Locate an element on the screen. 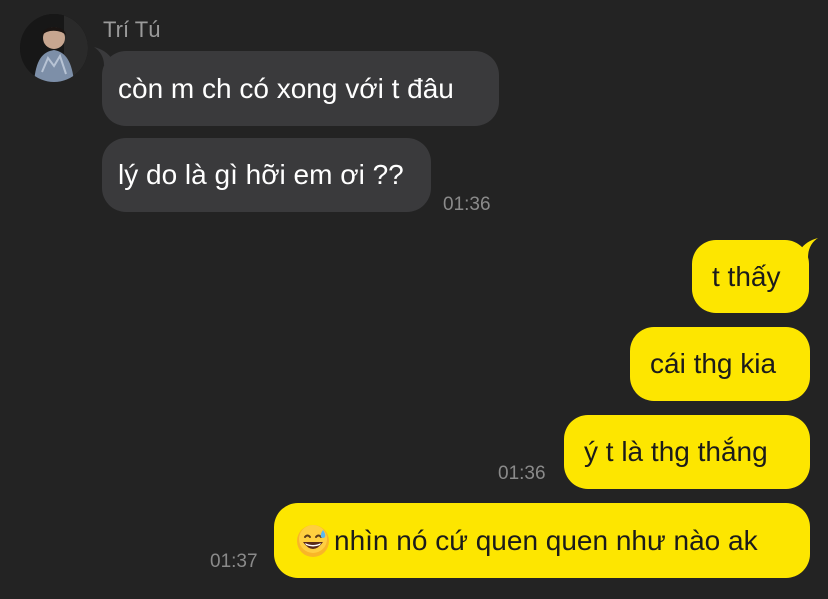  sender-name: Trí Tú is located at coordinates (132, 29).